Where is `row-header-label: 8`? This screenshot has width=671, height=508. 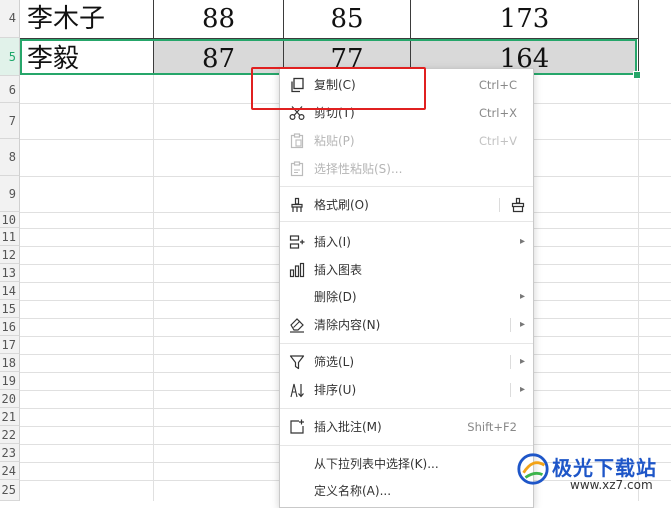 row-header-label: 8 is located at coordinates (12, 157).